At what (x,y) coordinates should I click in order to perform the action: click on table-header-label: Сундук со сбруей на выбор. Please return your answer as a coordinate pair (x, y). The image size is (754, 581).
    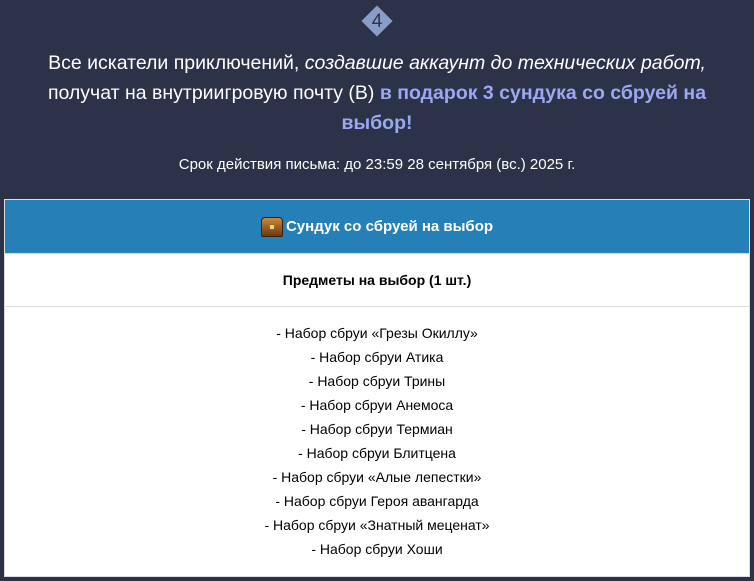
    Looking at the image, I should click on (389, 226).